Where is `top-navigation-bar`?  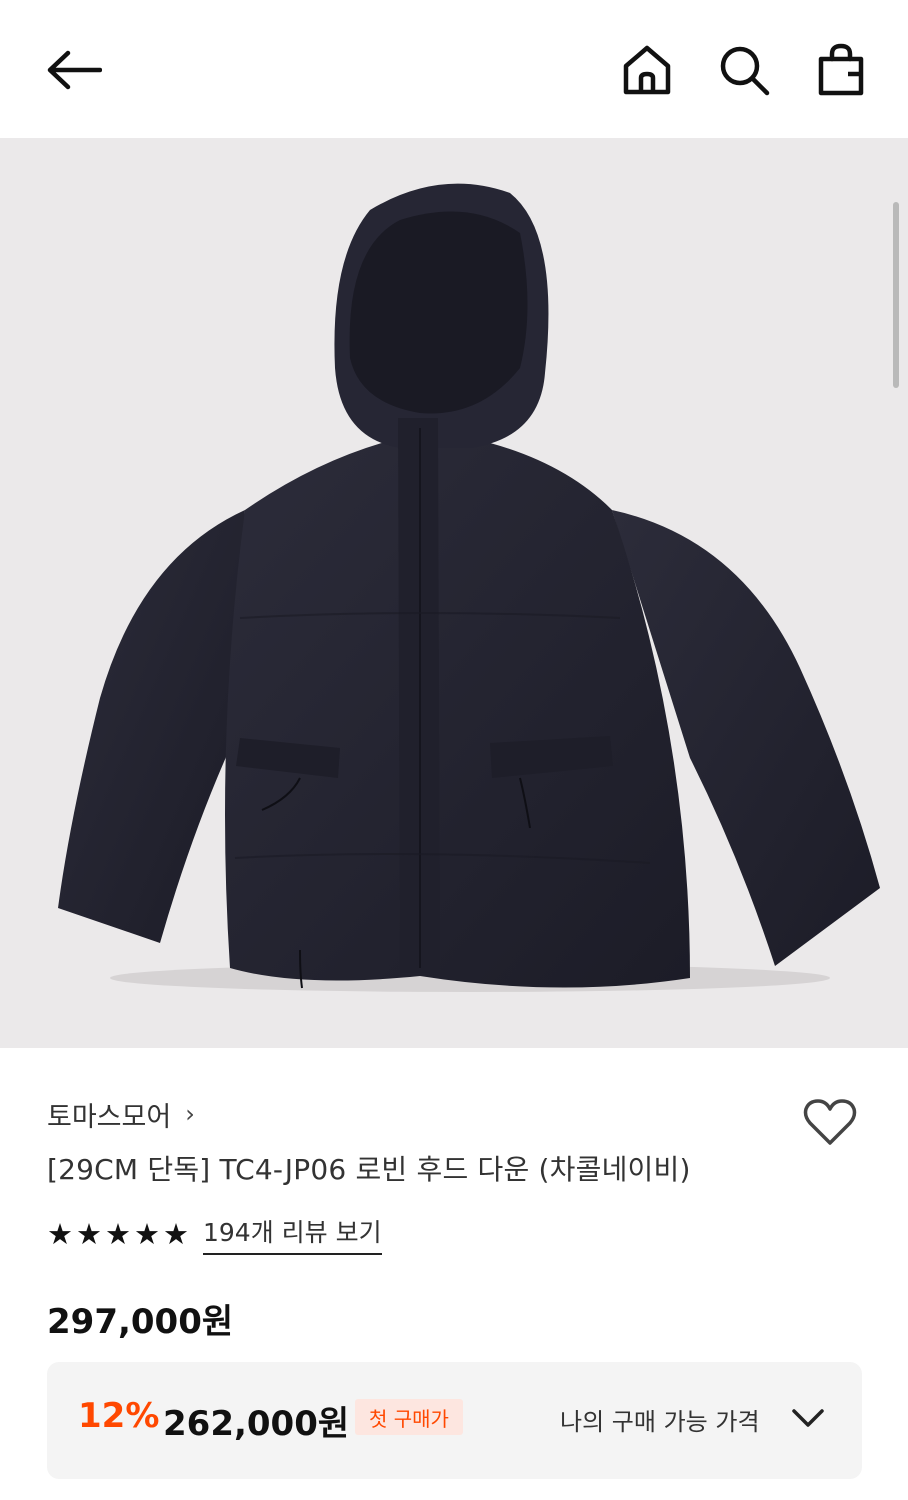
top-navigation-bar is located at coordinates (454, 69).